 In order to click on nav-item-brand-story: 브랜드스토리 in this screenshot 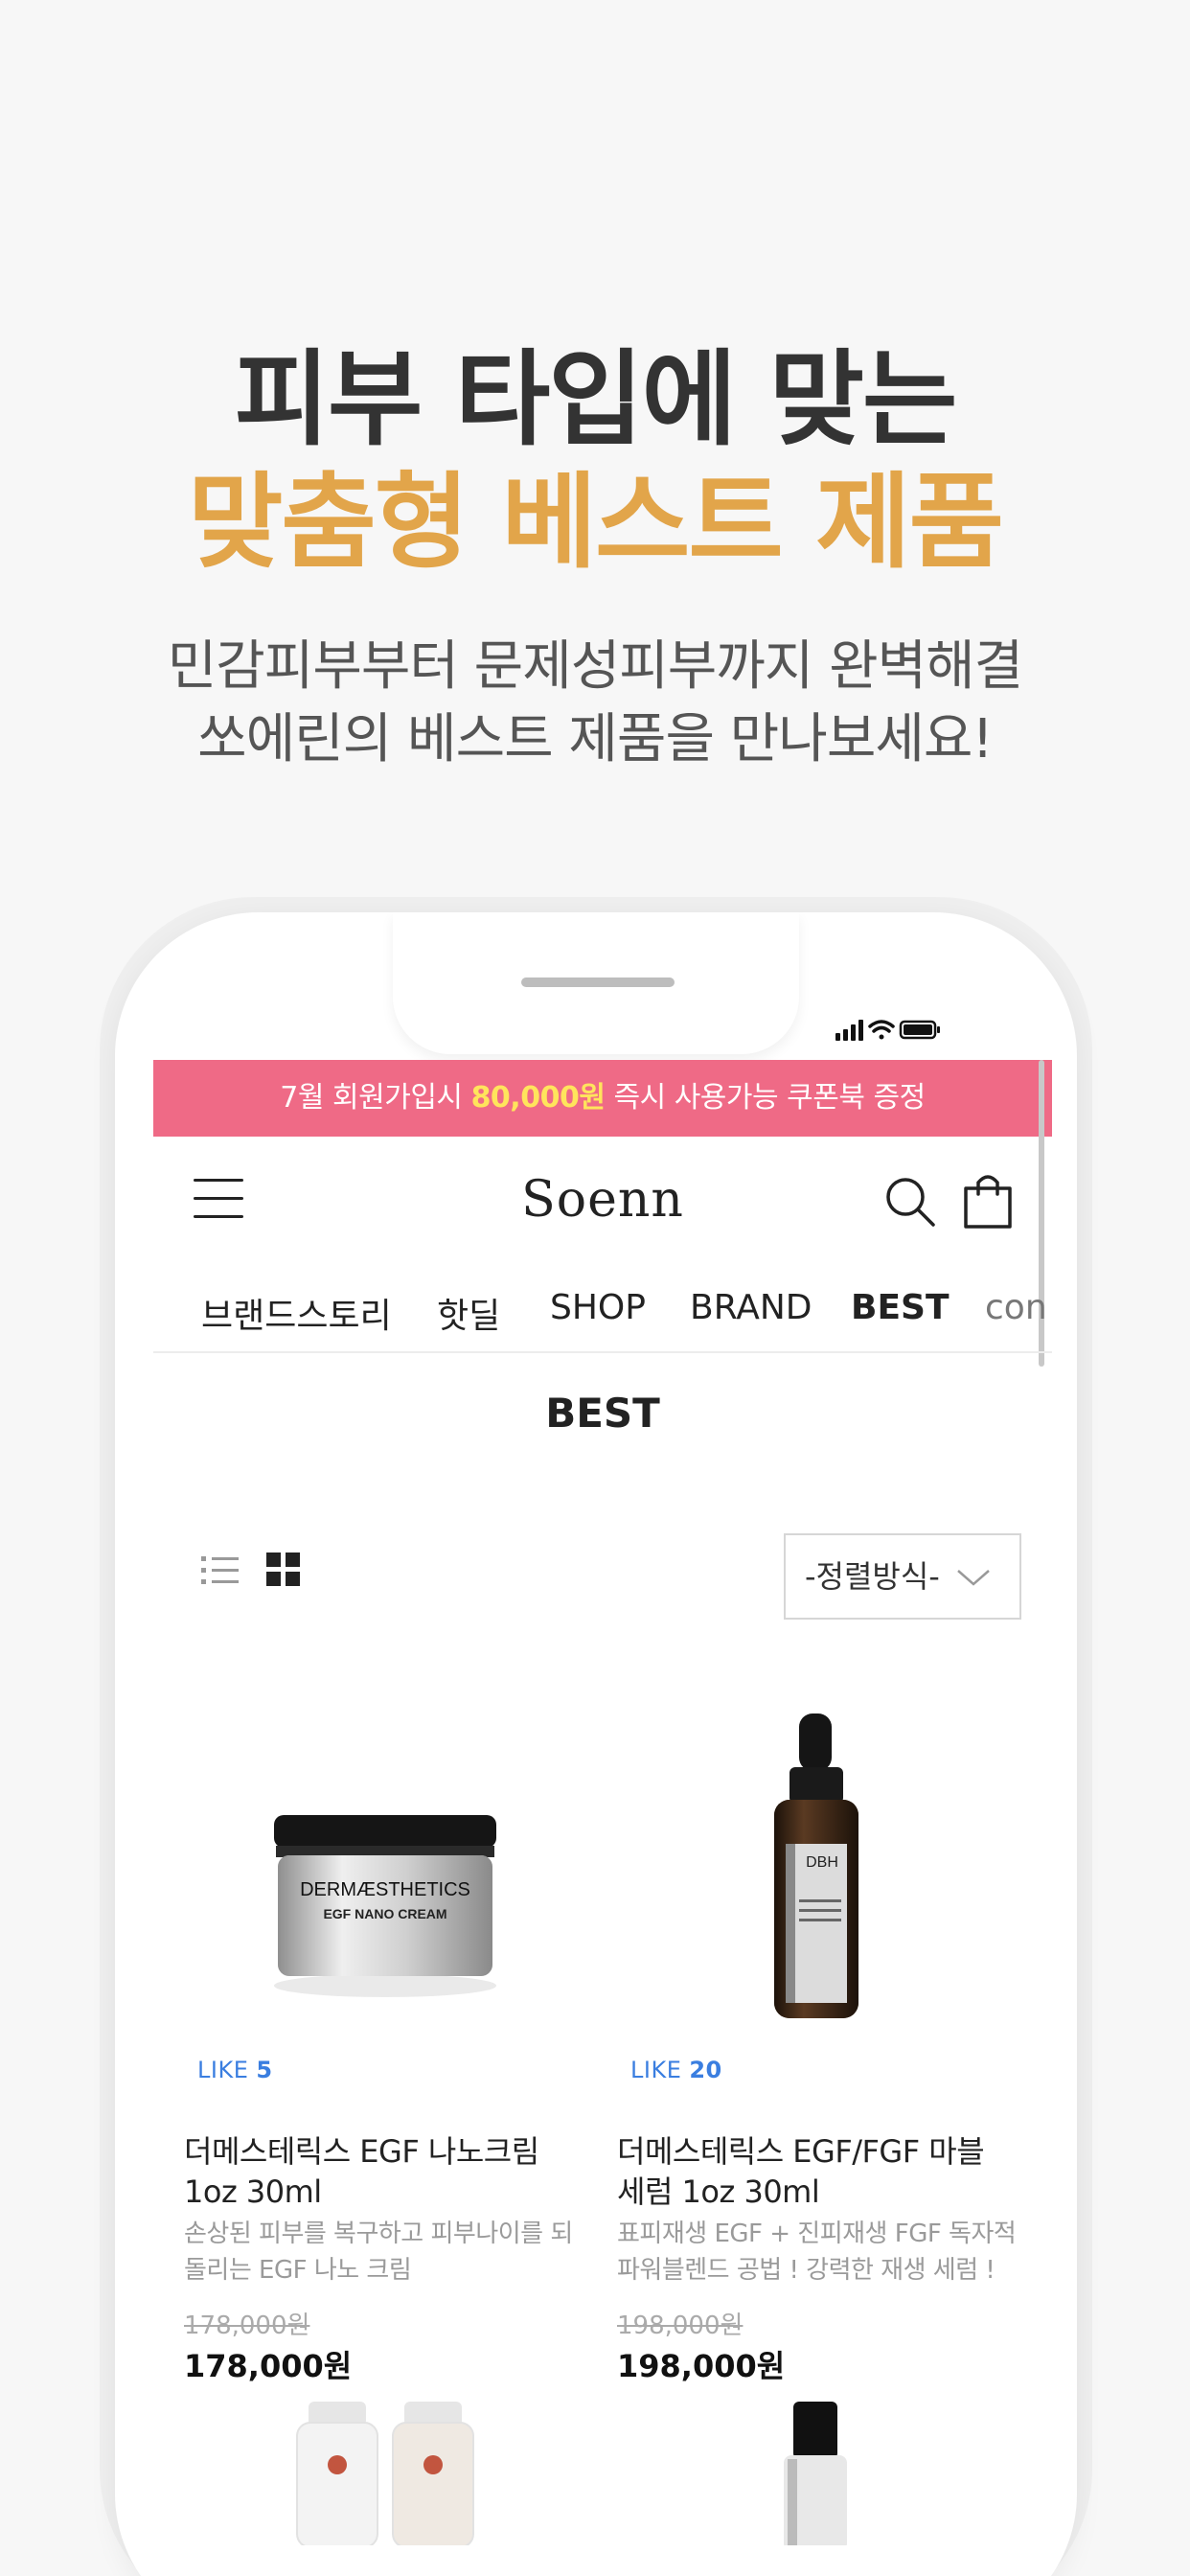, I will do `click(296, 1313)`.